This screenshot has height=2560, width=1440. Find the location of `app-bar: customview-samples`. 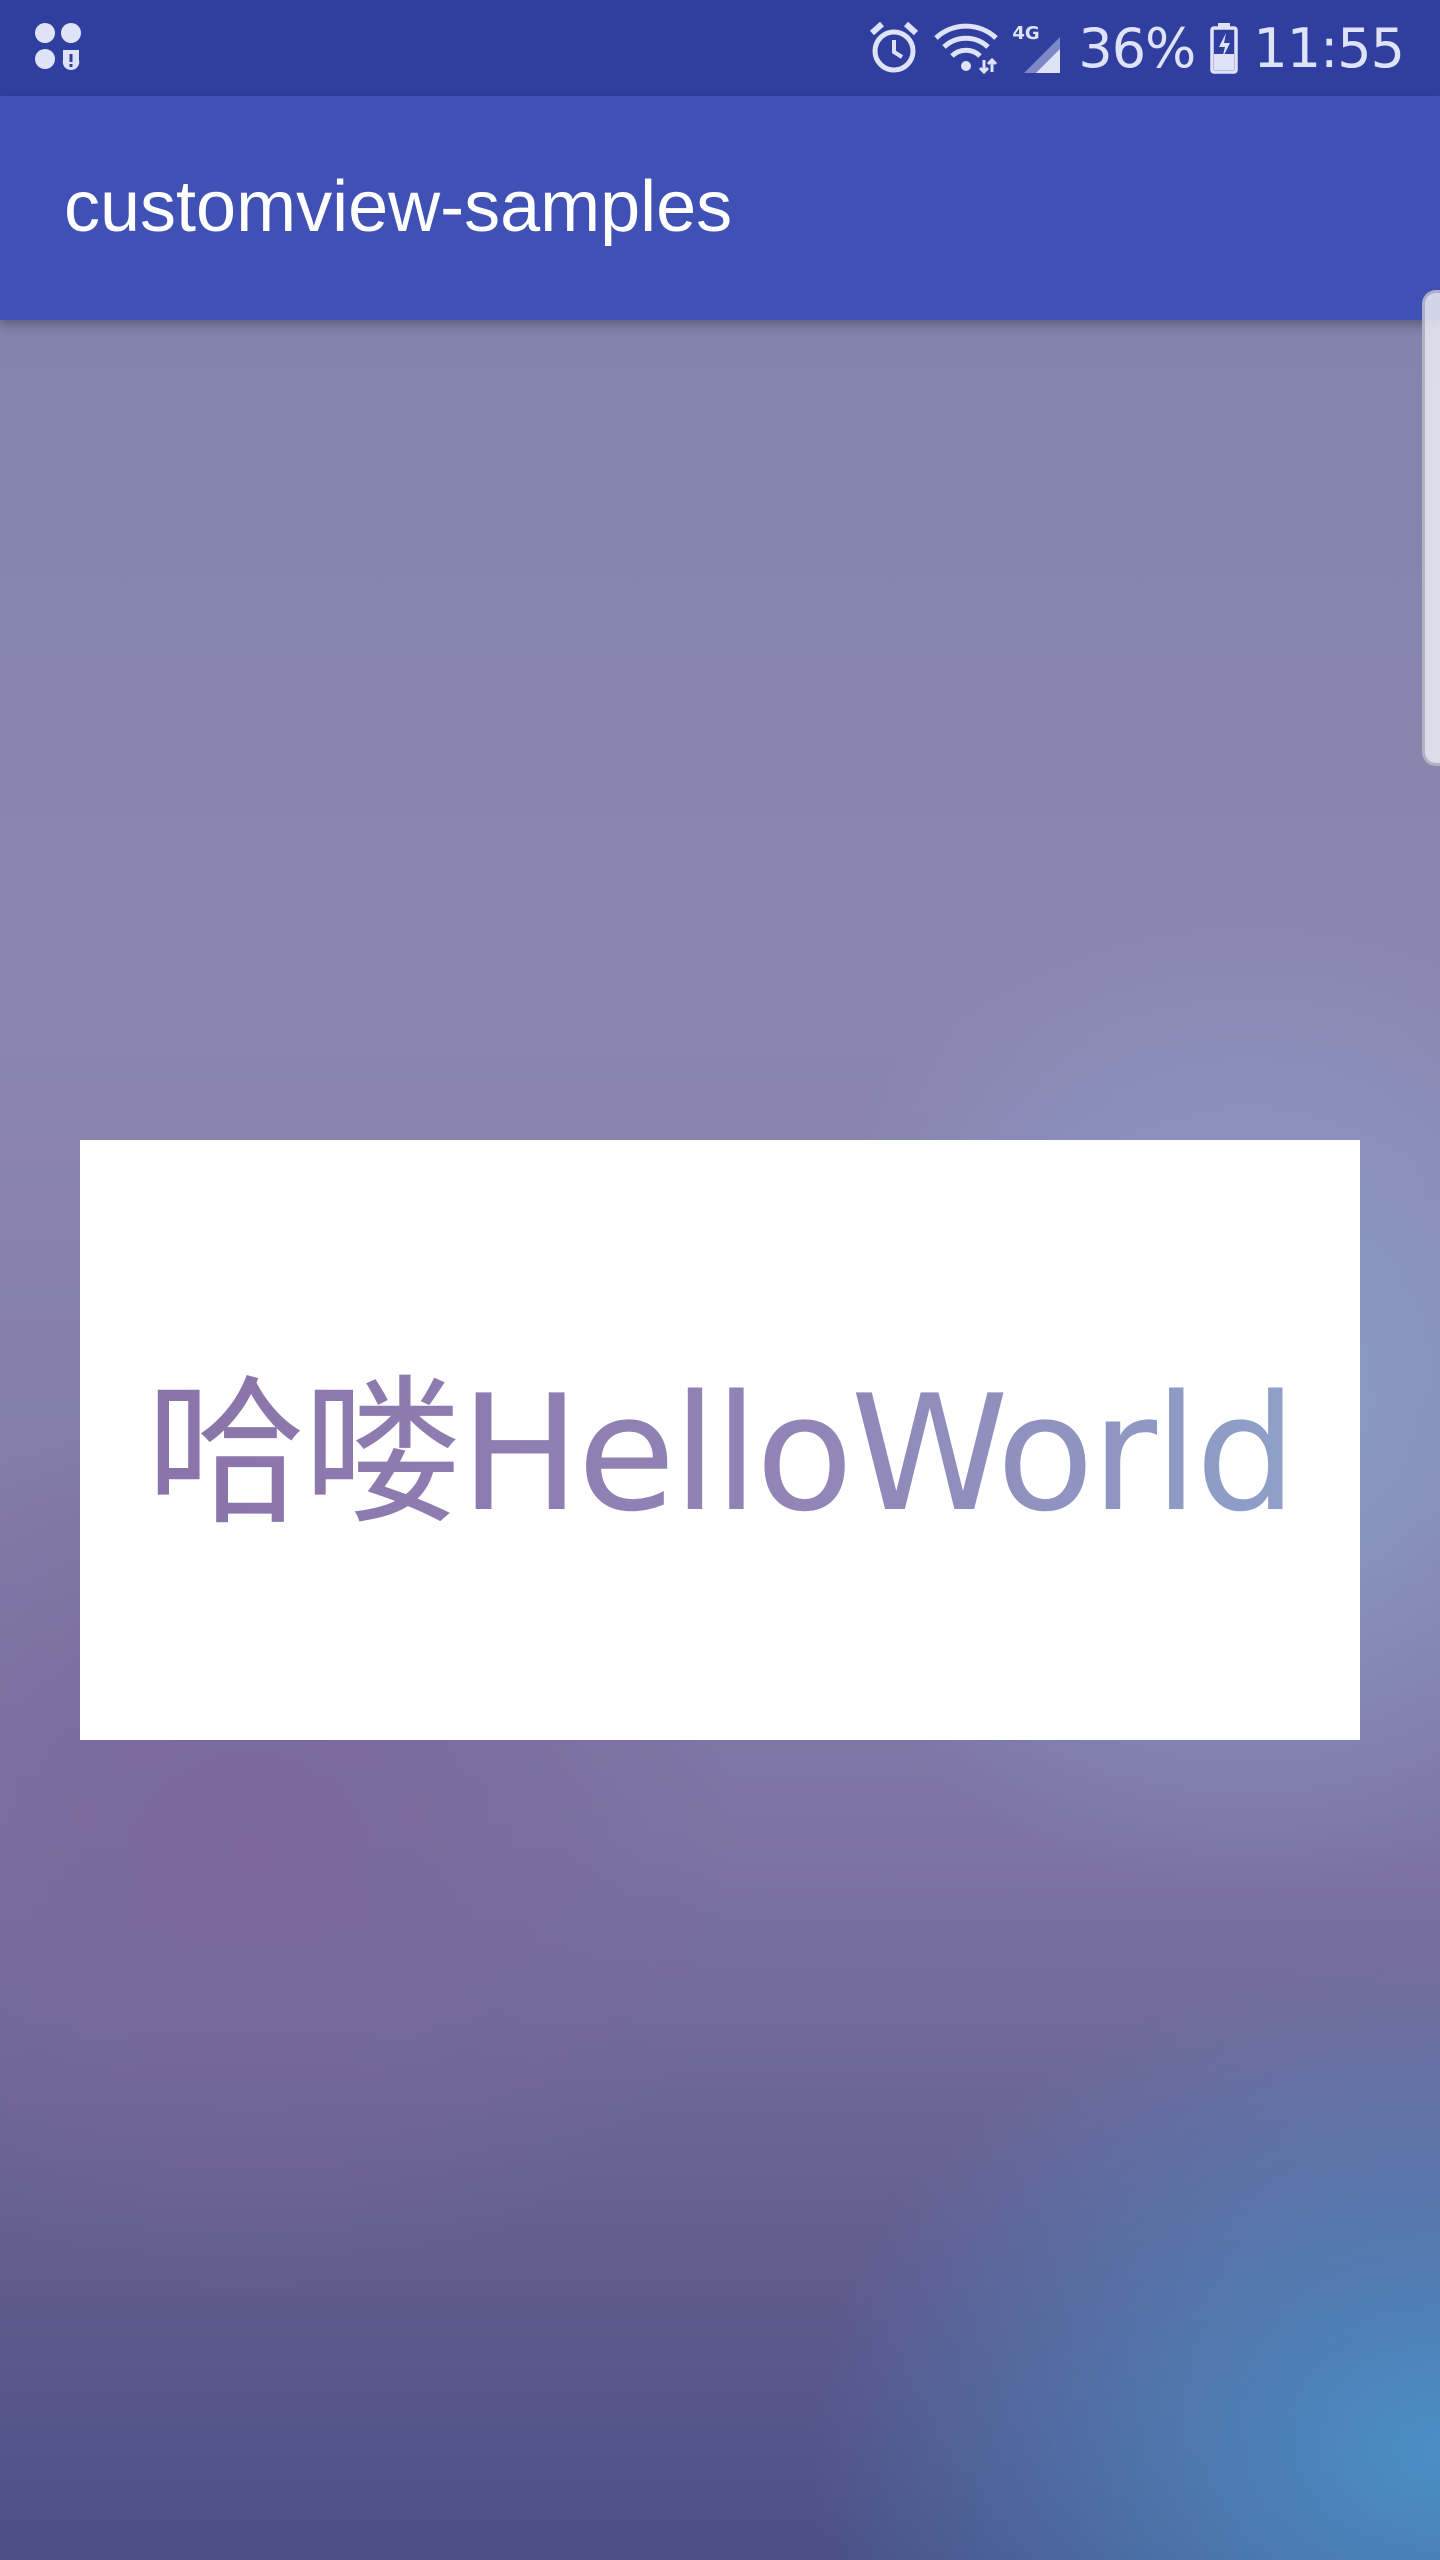

app-bar: customview-samples is located at coordinates (720, 208).